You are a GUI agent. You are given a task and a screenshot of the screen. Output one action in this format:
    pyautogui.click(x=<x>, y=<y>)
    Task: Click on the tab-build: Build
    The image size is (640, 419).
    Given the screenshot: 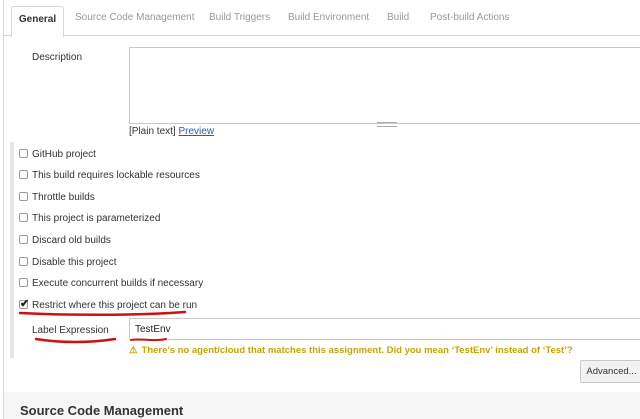 What is the action you would take?
    pyautogui.click(x=398, y=18)
    